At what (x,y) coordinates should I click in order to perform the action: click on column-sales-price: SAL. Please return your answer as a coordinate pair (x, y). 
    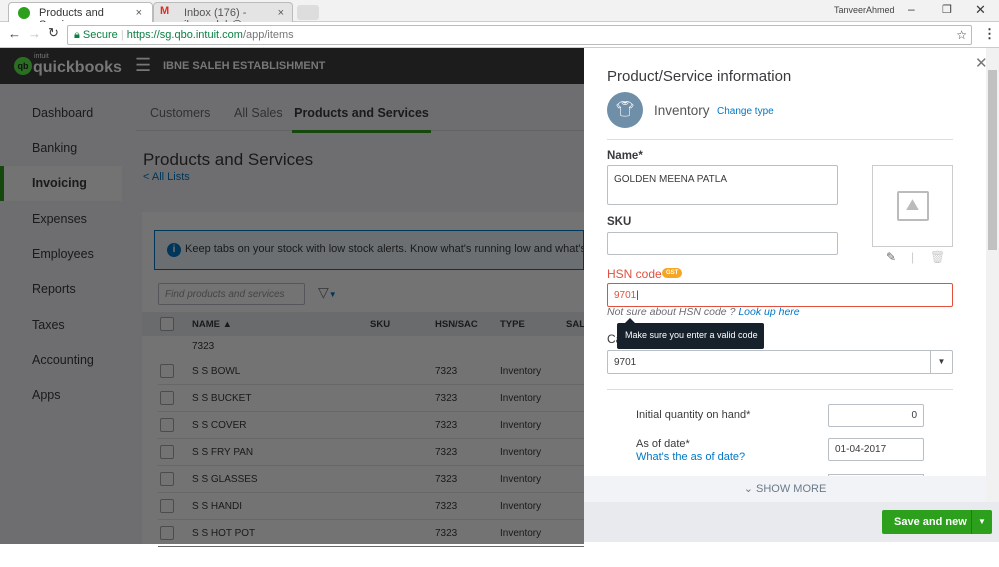
    Looking at the image, I should click on (575, 324).